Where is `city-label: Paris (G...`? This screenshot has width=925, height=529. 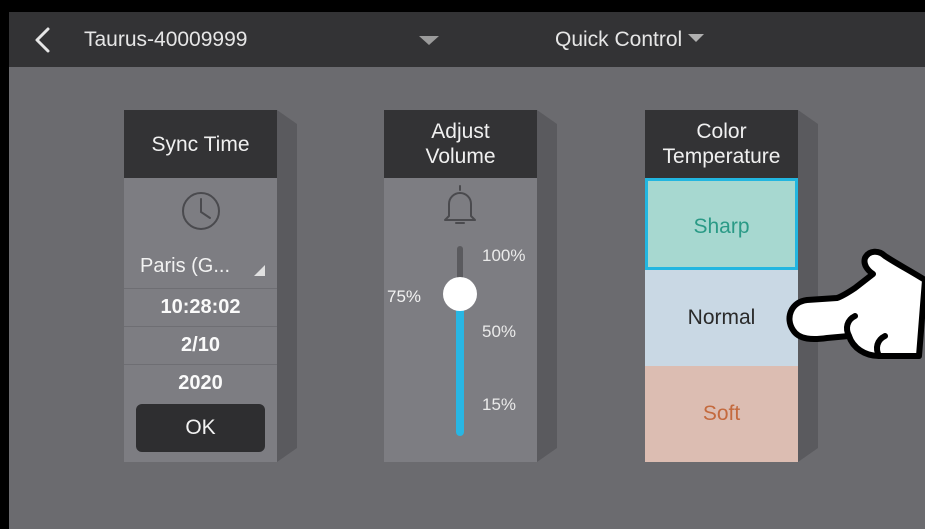
city-label: Paris (G... is located at coordinates (185, 266).